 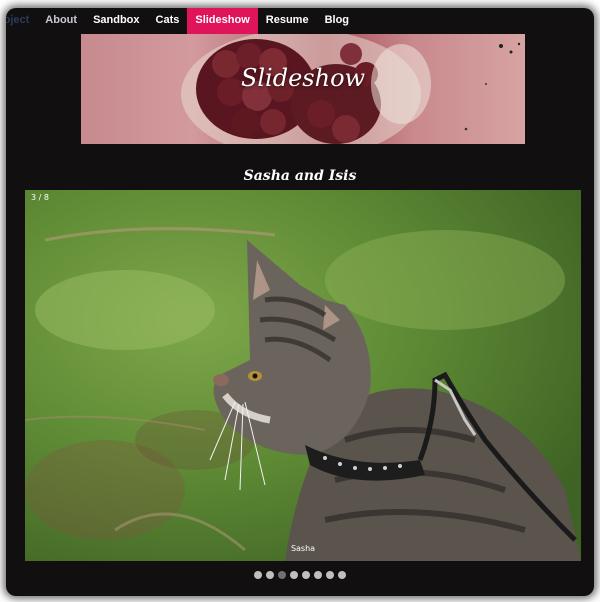 What do you see at coordinates (300, 176) in the screenshot?
I see `slide-heading: Sasha and Isis` at bounding box center [300, 176].